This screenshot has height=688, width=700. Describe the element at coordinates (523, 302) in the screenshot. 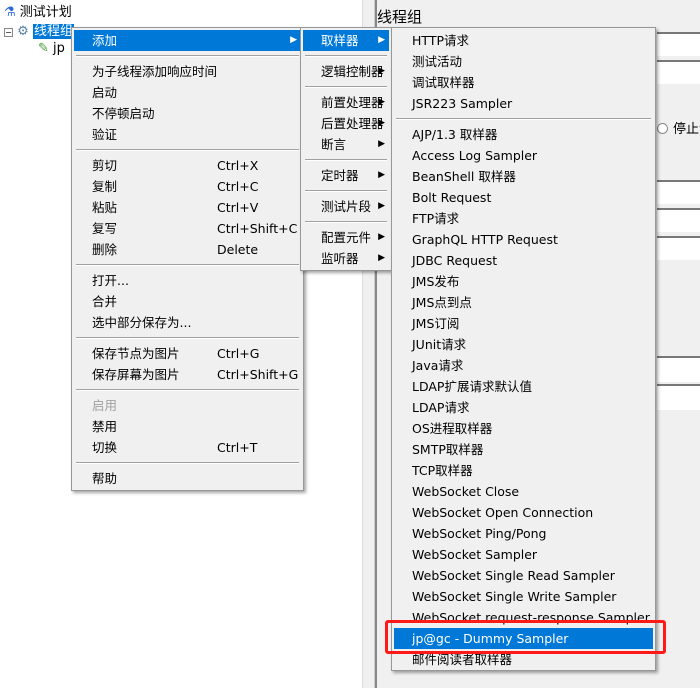

I see `menu-item: JMS点到点` at that location.